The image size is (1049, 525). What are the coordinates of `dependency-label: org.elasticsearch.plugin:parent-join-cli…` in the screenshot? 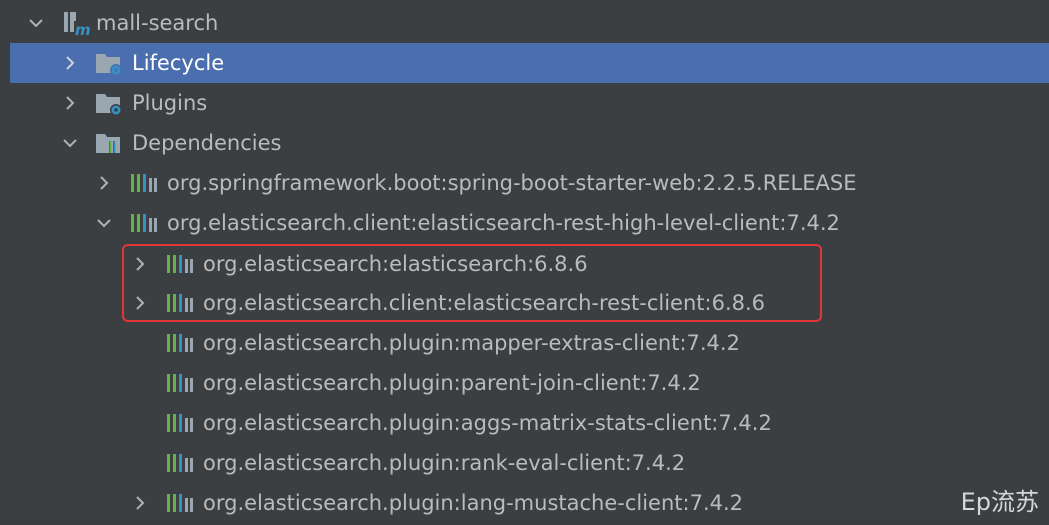 It's located at (452, 383).